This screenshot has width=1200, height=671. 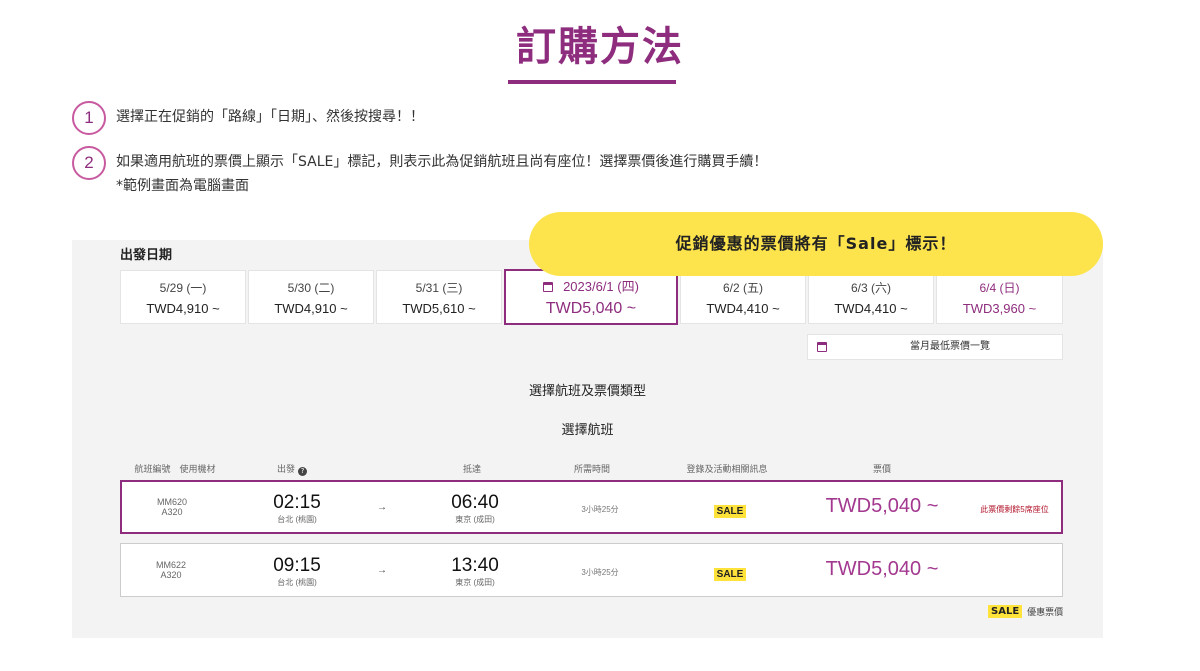 I want to click on departure-info: 02:15 台北 (桃園), so click(x=297, y=508).